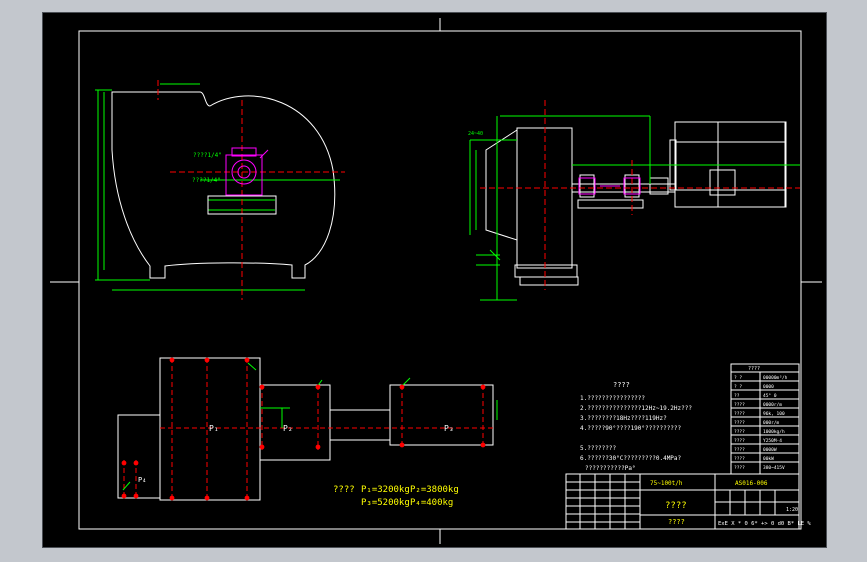 The height and width of the screenshot is (562, 867). What do you see at coordinates (636, 408) in the screenshot?
I see `note-2: 2.???????????????12Hz~19.2Hz???` at bounding box center [636, 408].